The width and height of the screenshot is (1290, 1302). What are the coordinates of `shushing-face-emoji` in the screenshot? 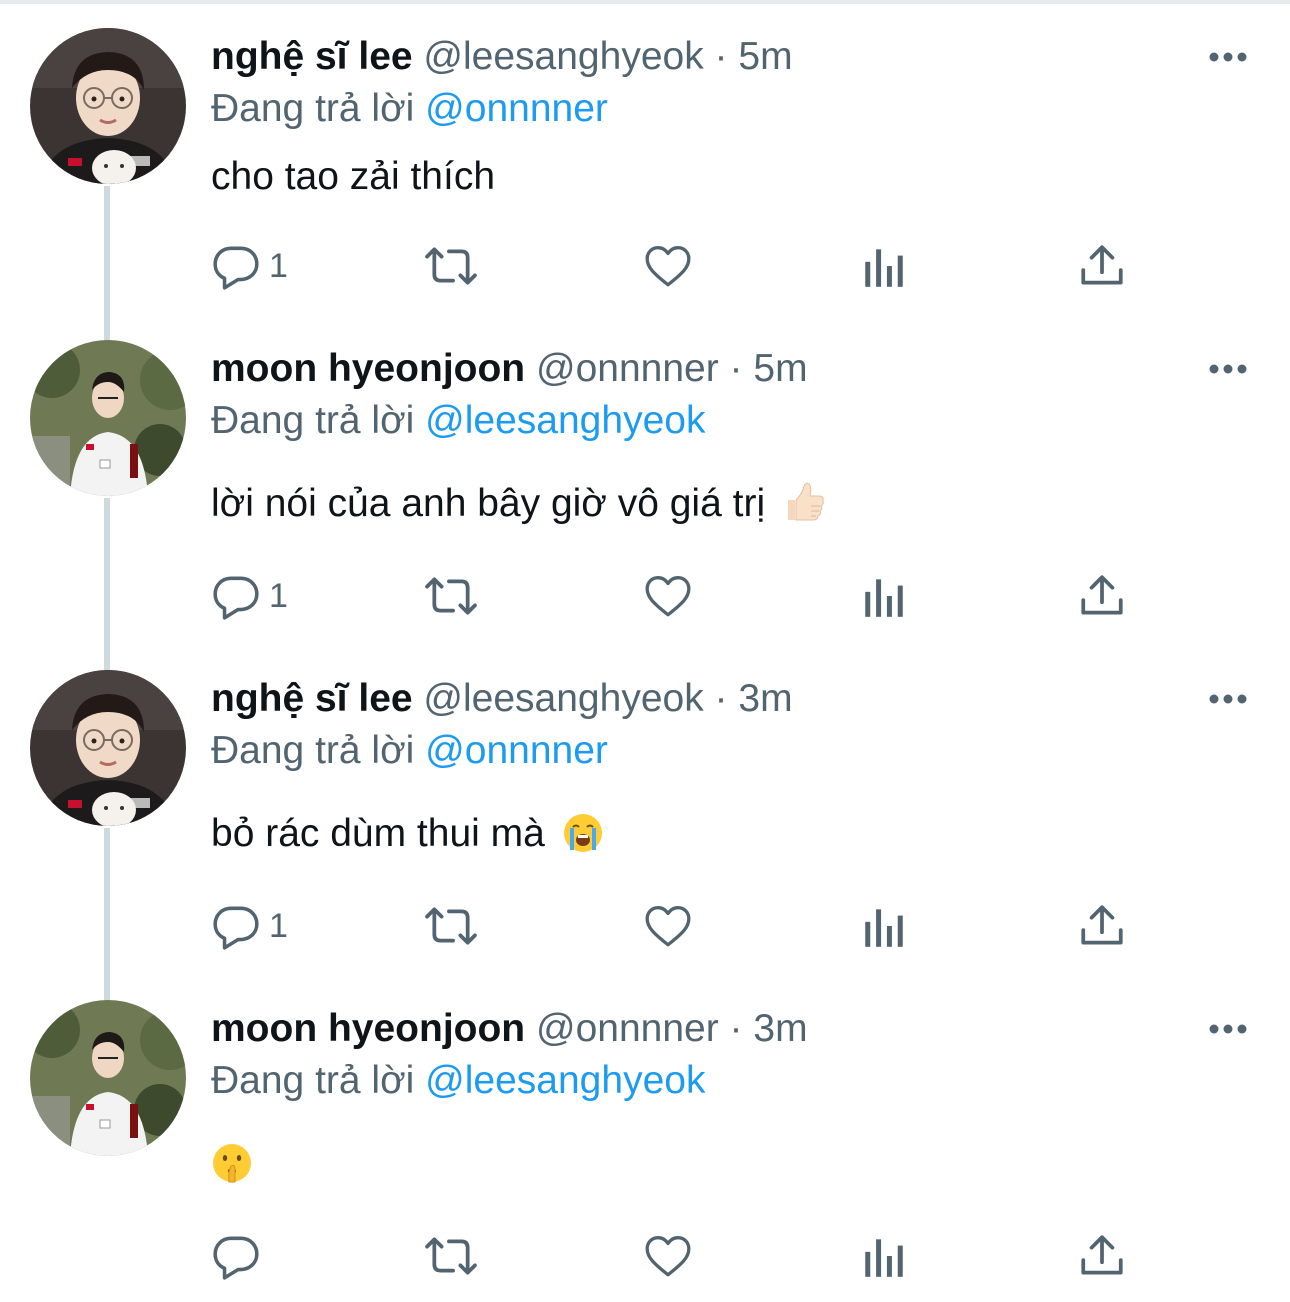 It's located at (232, 1169).